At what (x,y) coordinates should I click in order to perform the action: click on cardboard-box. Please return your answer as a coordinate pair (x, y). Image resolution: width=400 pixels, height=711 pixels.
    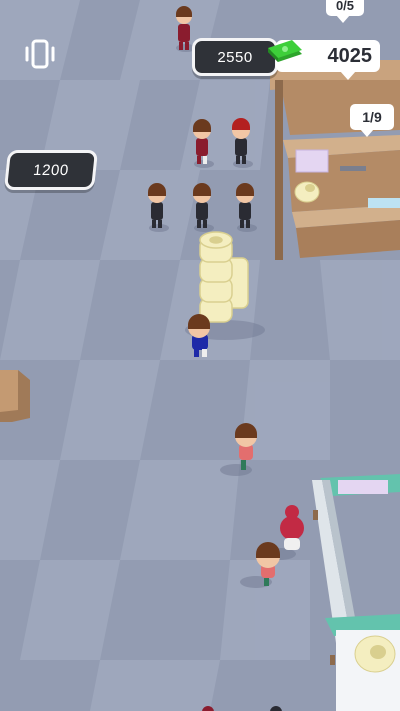
    Looking at the image, I should click on (15, 396).